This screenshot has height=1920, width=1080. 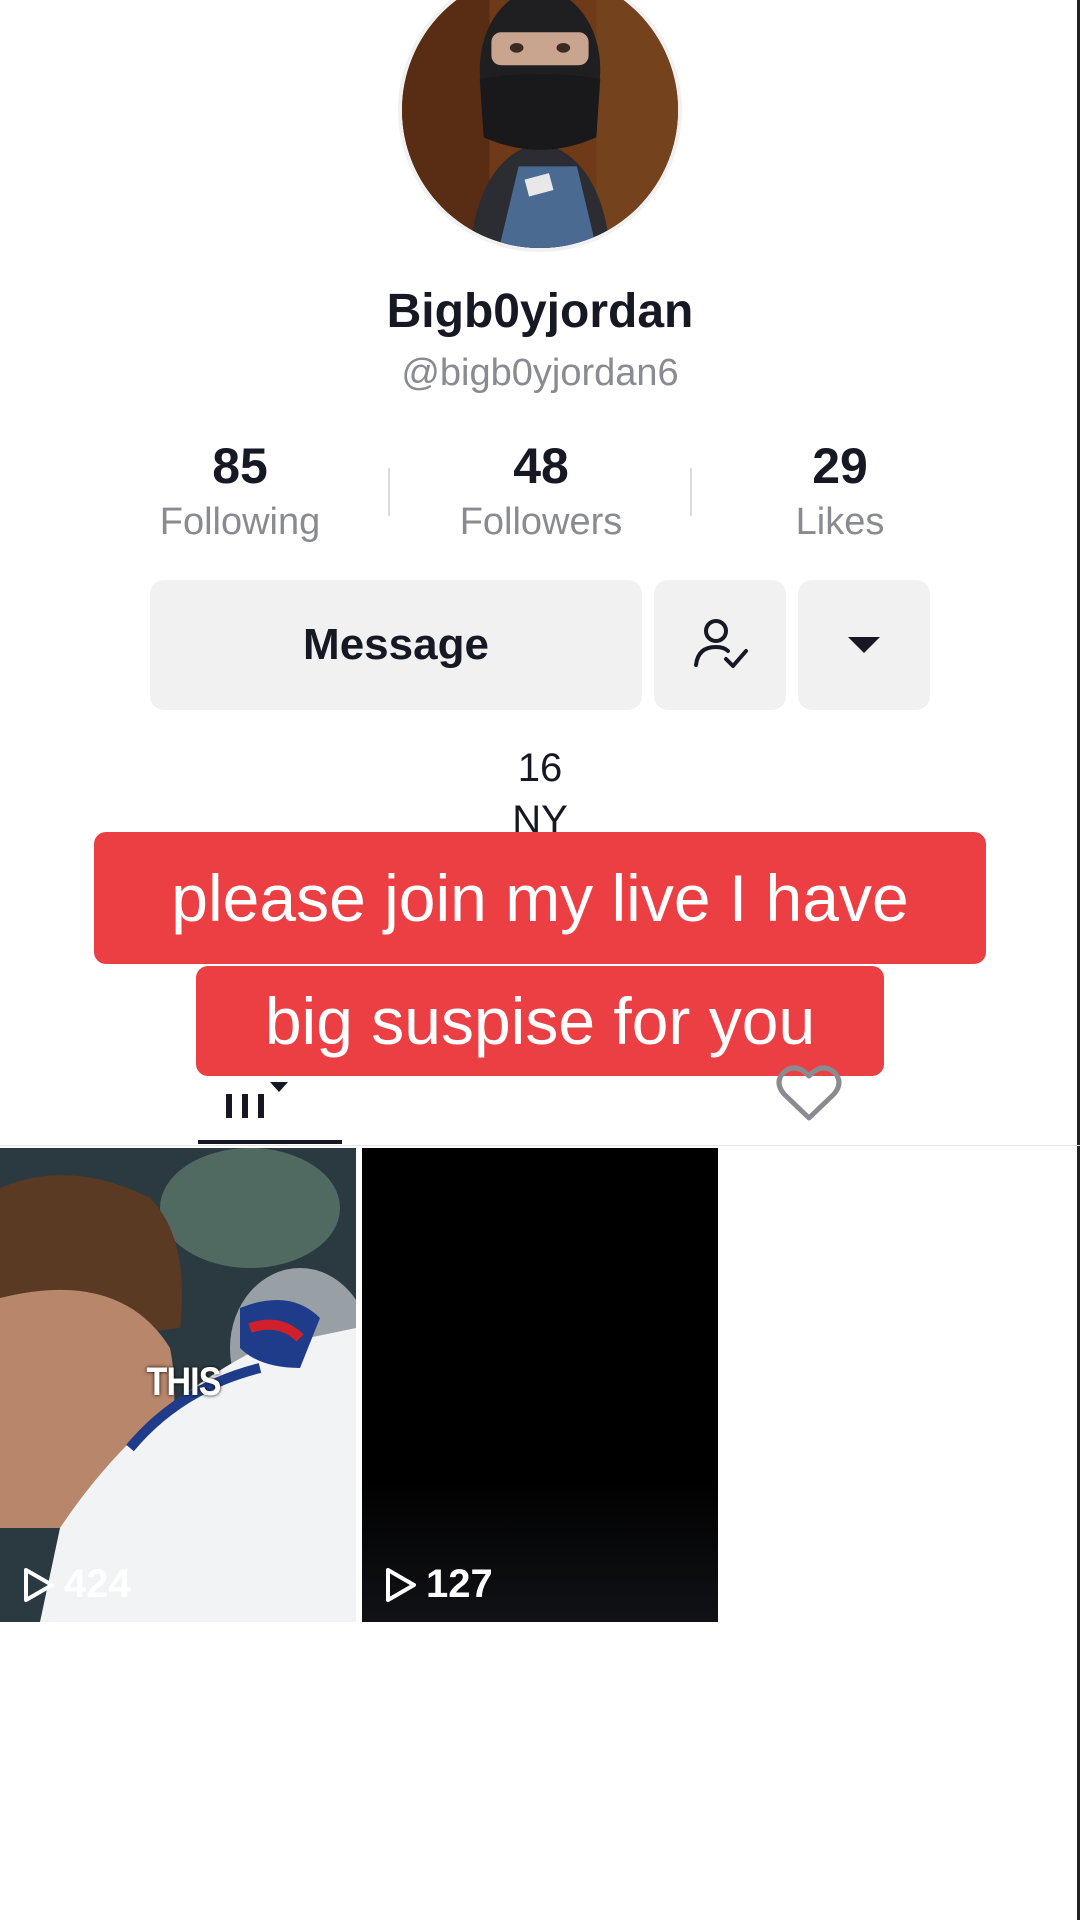 I want to click on caret-down-icon, so click(x=864, y=645).